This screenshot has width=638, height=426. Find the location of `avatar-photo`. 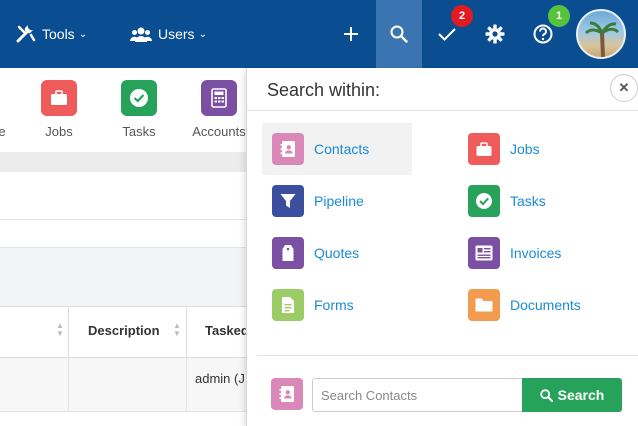

avatar-photo is located at coordinates (602, 39).